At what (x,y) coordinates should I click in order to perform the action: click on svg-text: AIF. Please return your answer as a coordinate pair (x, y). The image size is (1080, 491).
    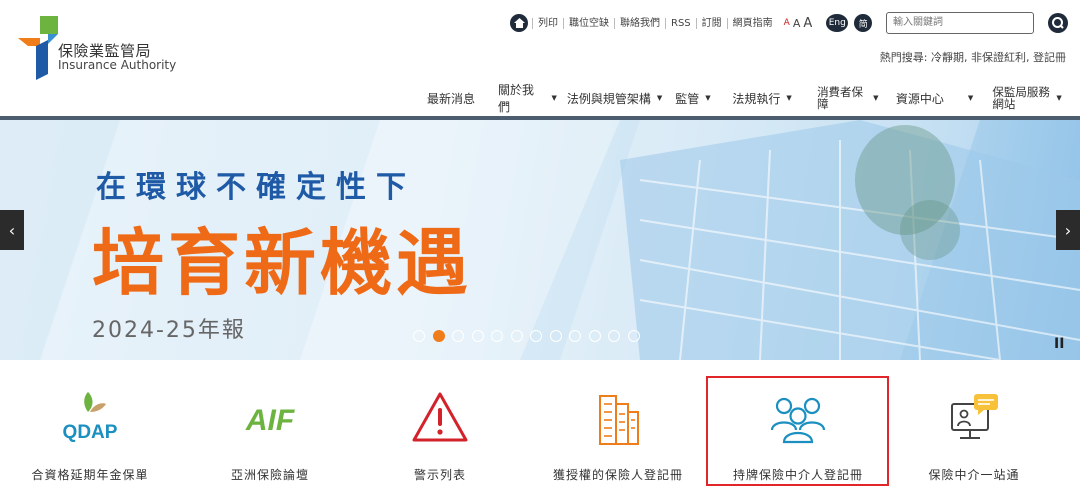
    Looking at the image, I should click on (270, 420).